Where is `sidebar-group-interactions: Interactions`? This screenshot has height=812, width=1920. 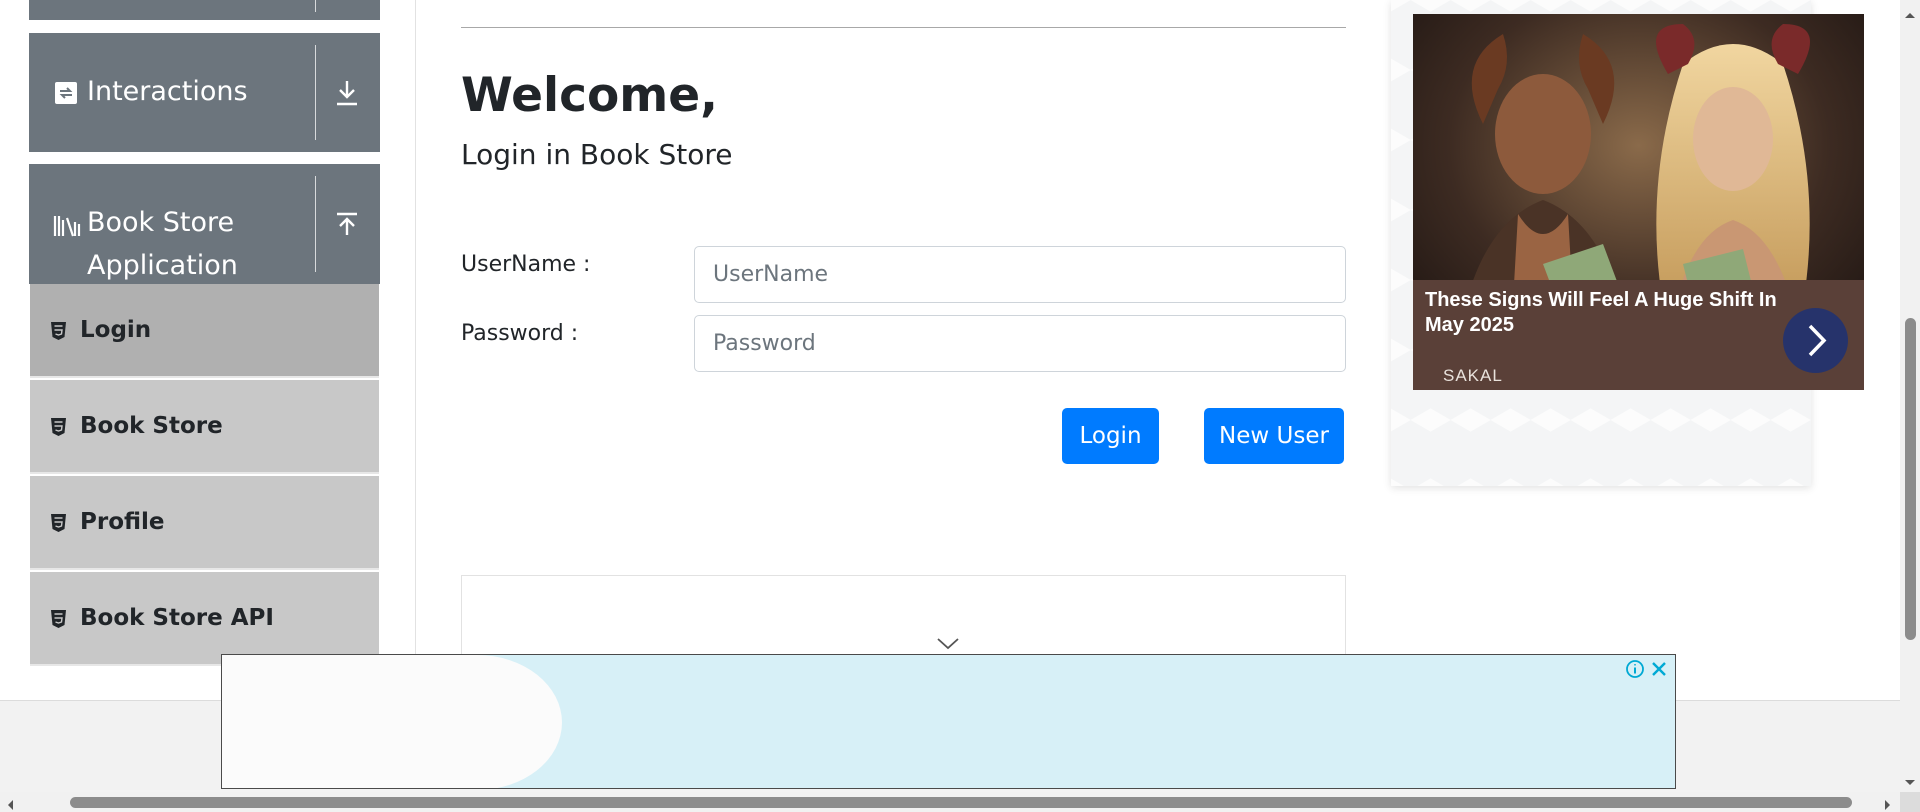
sidebar-group-interactions: Interactions is located at coordinates (204, 92).